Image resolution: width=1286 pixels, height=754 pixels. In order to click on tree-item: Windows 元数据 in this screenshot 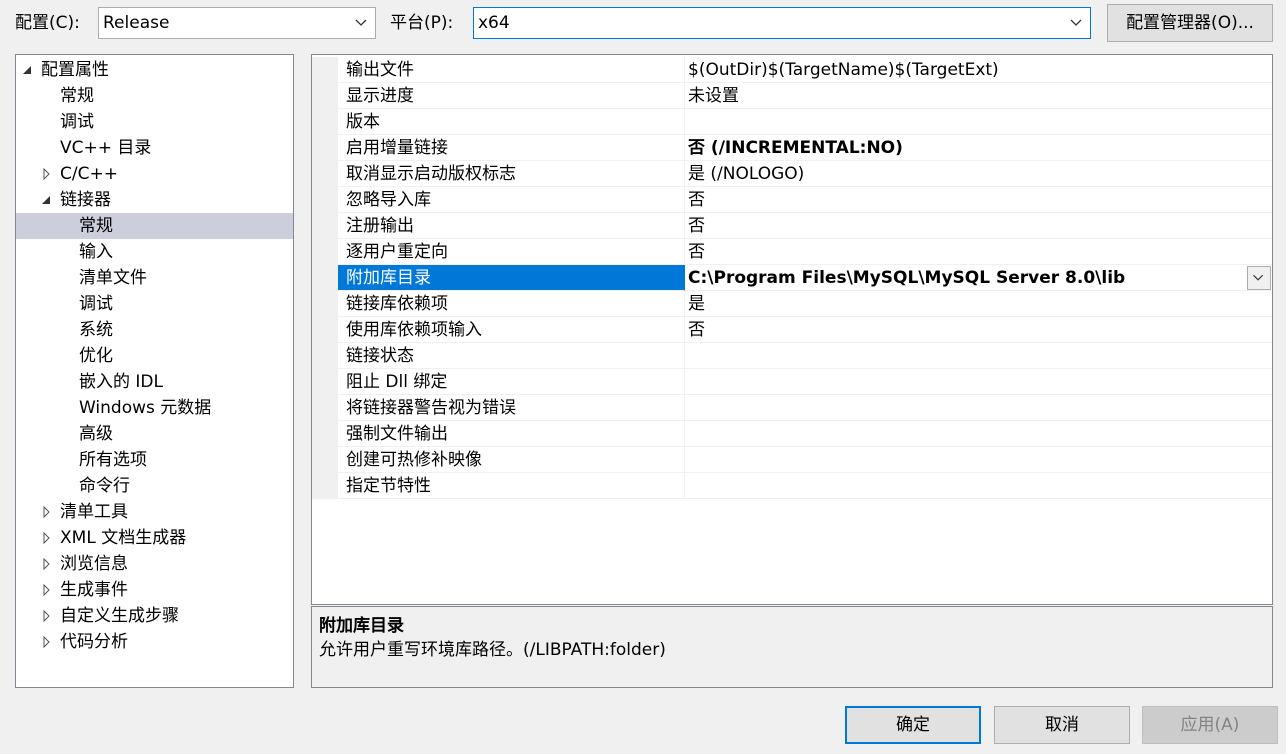, I will do `click(154, 408)`.